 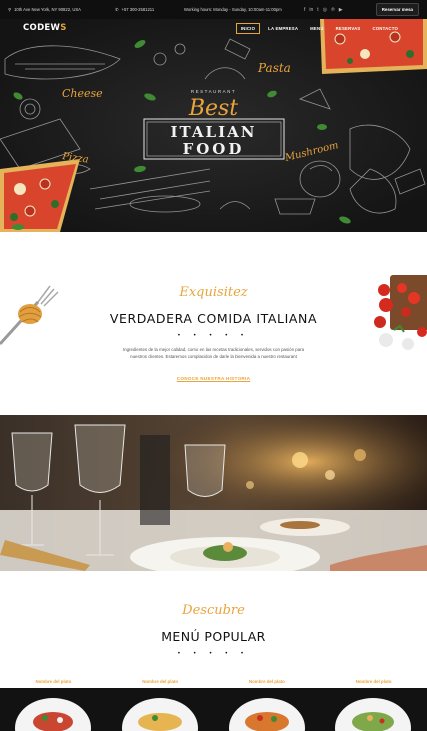 I want to click on intro-script-heading: Exquisitez, so click(x=213, y=292).